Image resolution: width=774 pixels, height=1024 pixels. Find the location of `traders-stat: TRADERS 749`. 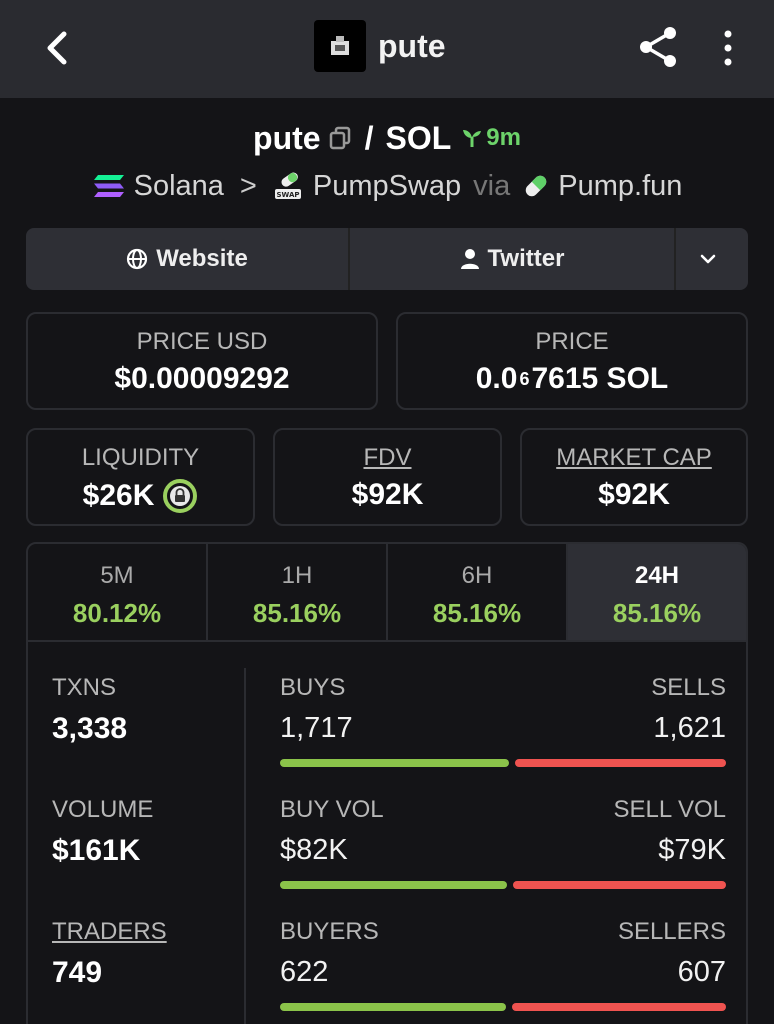

traders-stat: TRADERS 749 is located at coordinates (109, 954).